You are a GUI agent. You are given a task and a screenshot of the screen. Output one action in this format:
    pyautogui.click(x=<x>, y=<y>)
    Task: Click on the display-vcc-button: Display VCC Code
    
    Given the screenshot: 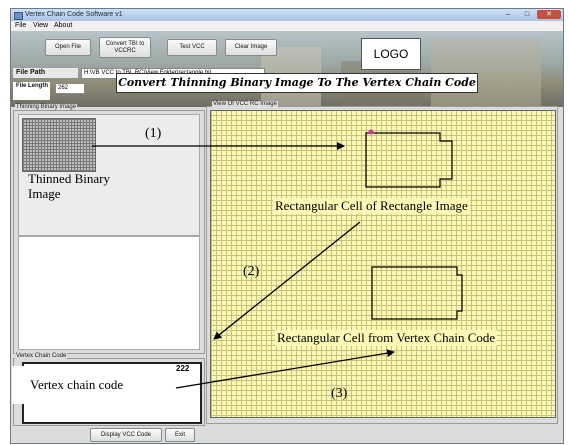 What is the action you would take?
    pyautogui.click(x=126, y=435)
    